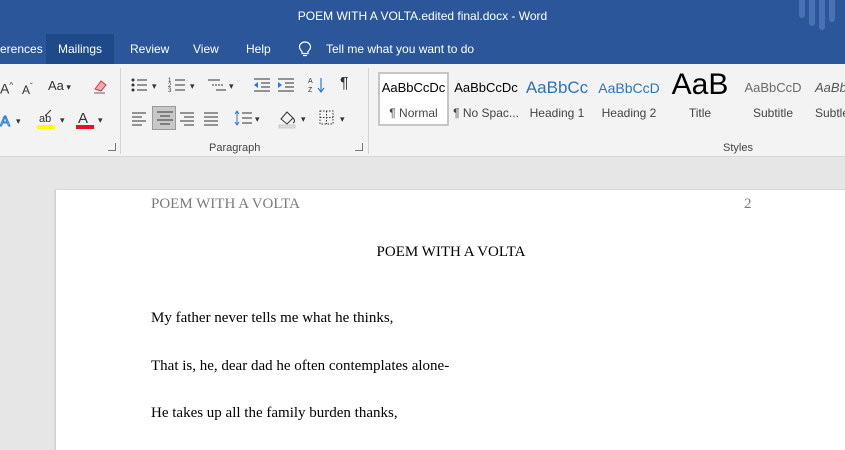  I want to click on style-subtitle-name: Subtitle, so click(773, 113).